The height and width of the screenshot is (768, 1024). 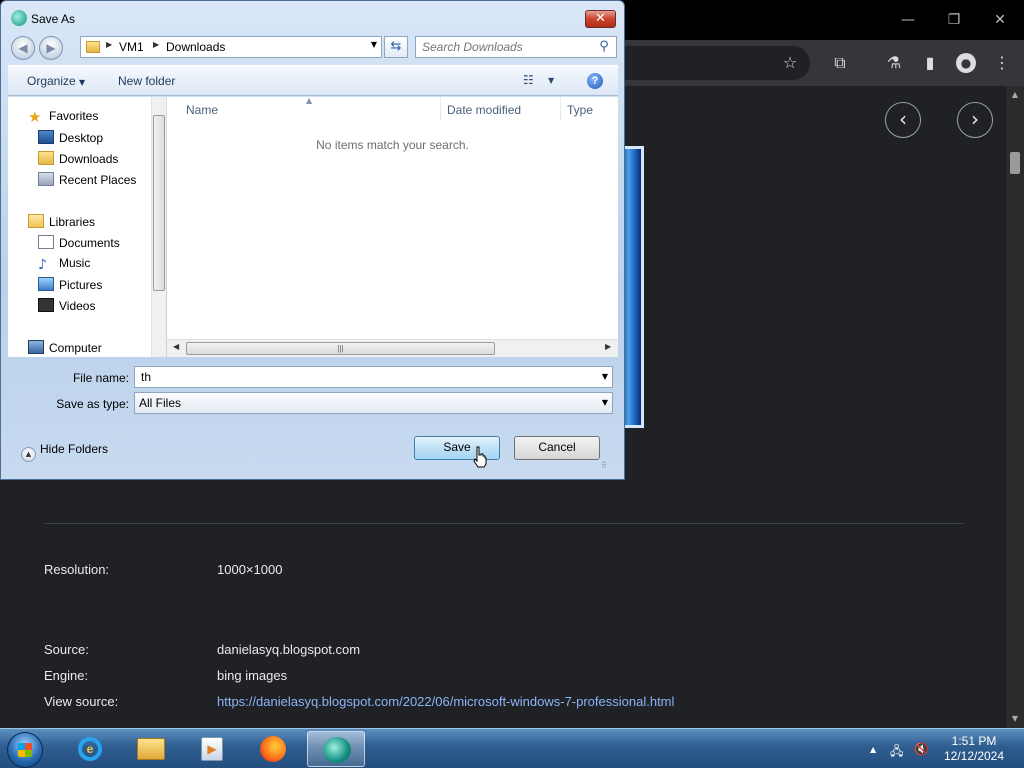 What do you see at coordinates (64, 265) in the screenshot?
I see `nav-music: ♪ Music` at bounding box center [64, 265].